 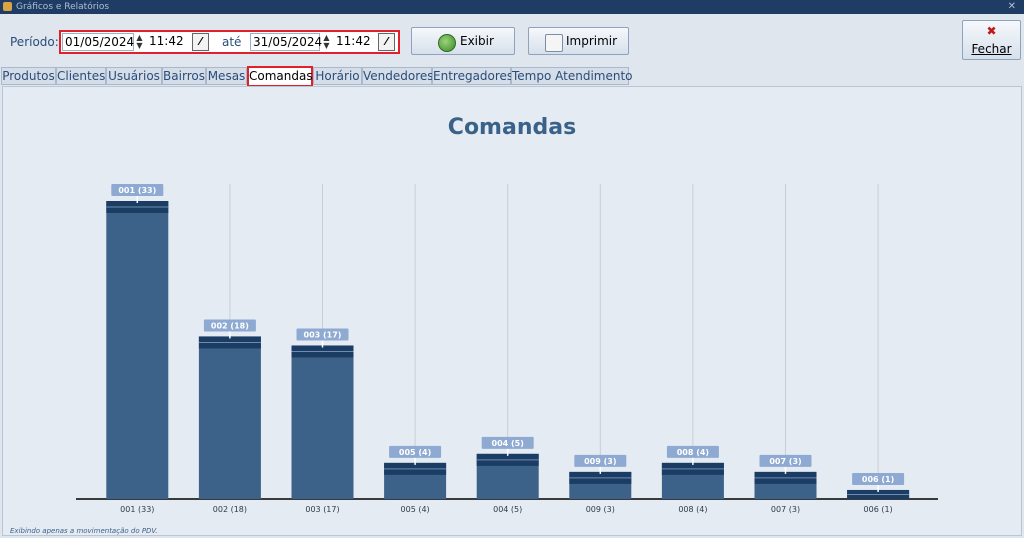 What do you see at coordinates (785, 461) in the screenshot?
I see `data-label: 007 (3)` at bounding box center [785, 461].